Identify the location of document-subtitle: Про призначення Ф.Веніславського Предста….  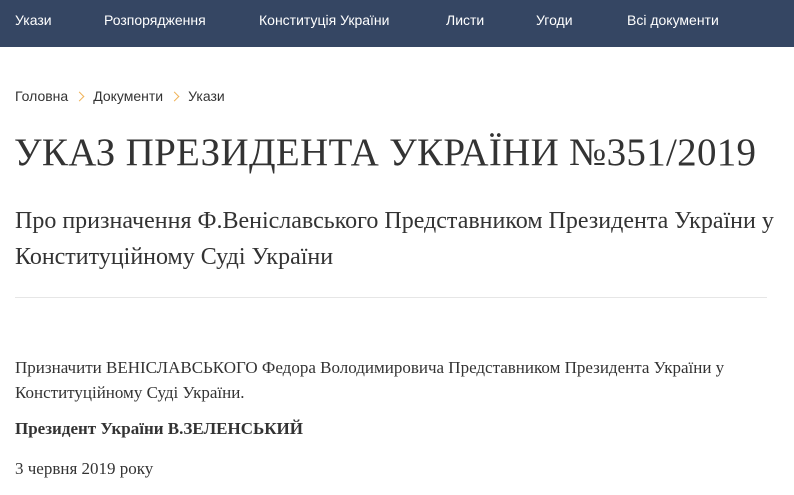
(394, 239).